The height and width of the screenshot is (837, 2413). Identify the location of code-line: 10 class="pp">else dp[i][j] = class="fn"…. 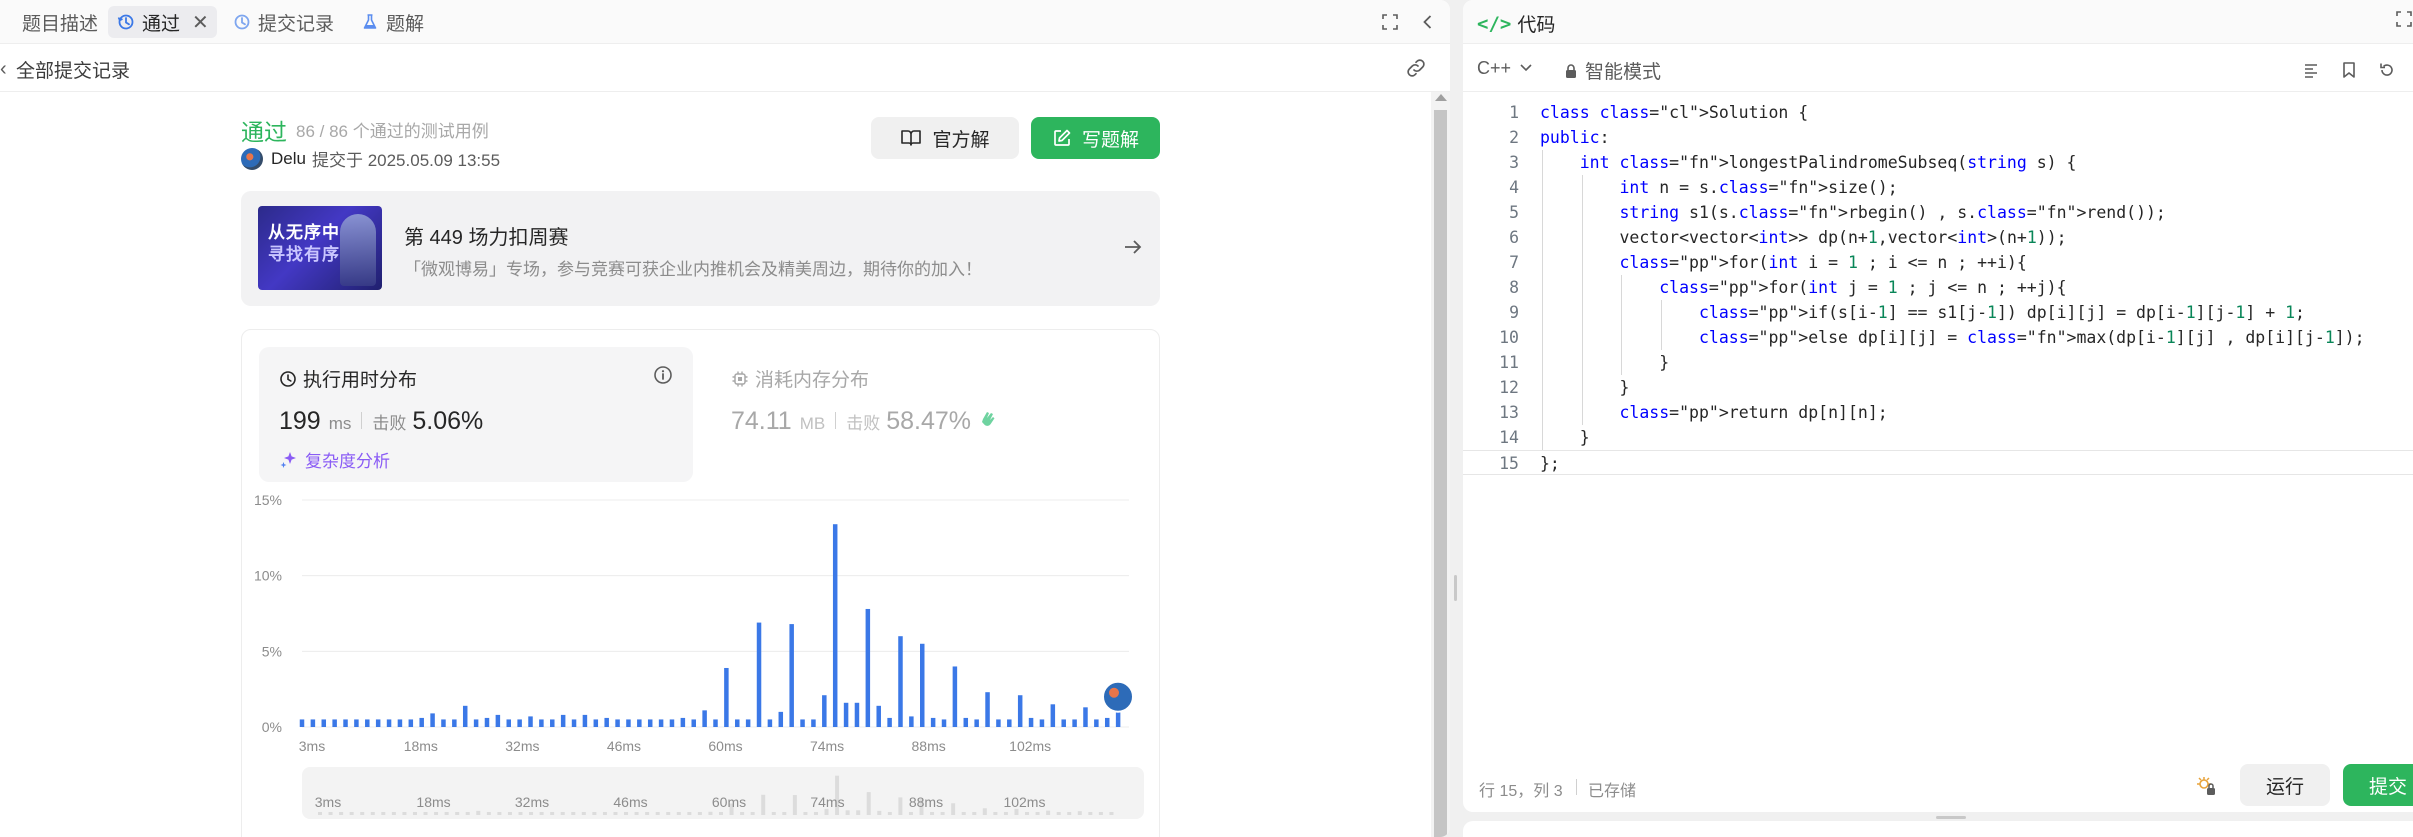
(1938, 337).